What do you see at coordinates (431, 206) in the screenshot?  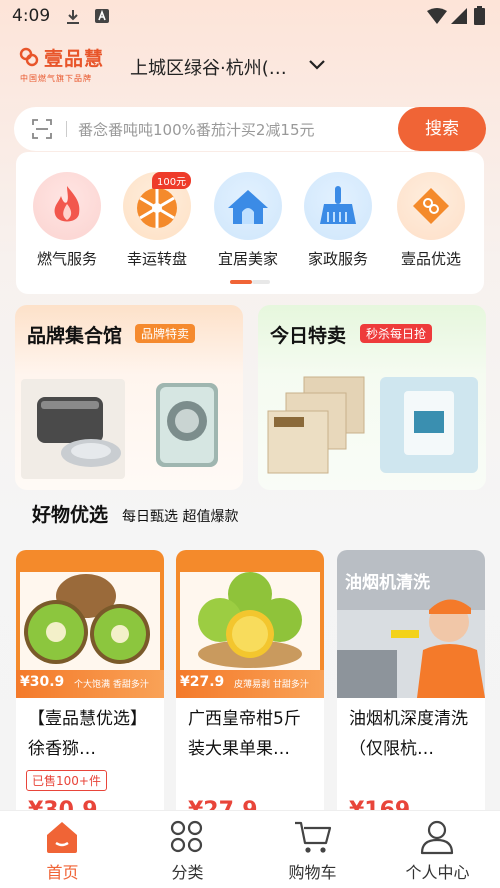 I see `brand-diamond-icon` at bounding box center [431, 206].